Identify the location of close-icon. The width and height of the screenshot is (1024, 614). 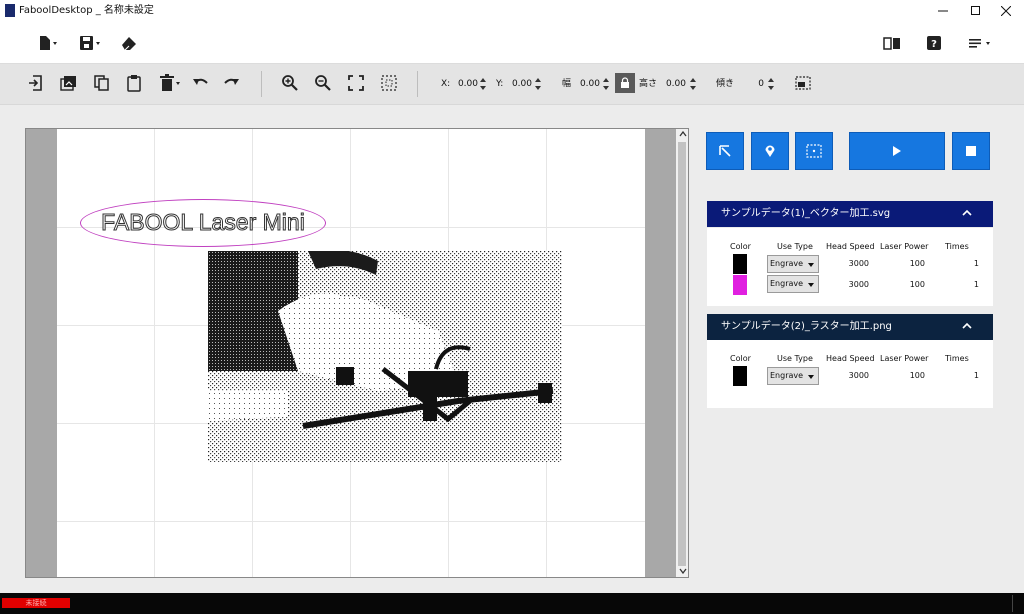
(1006, 11).